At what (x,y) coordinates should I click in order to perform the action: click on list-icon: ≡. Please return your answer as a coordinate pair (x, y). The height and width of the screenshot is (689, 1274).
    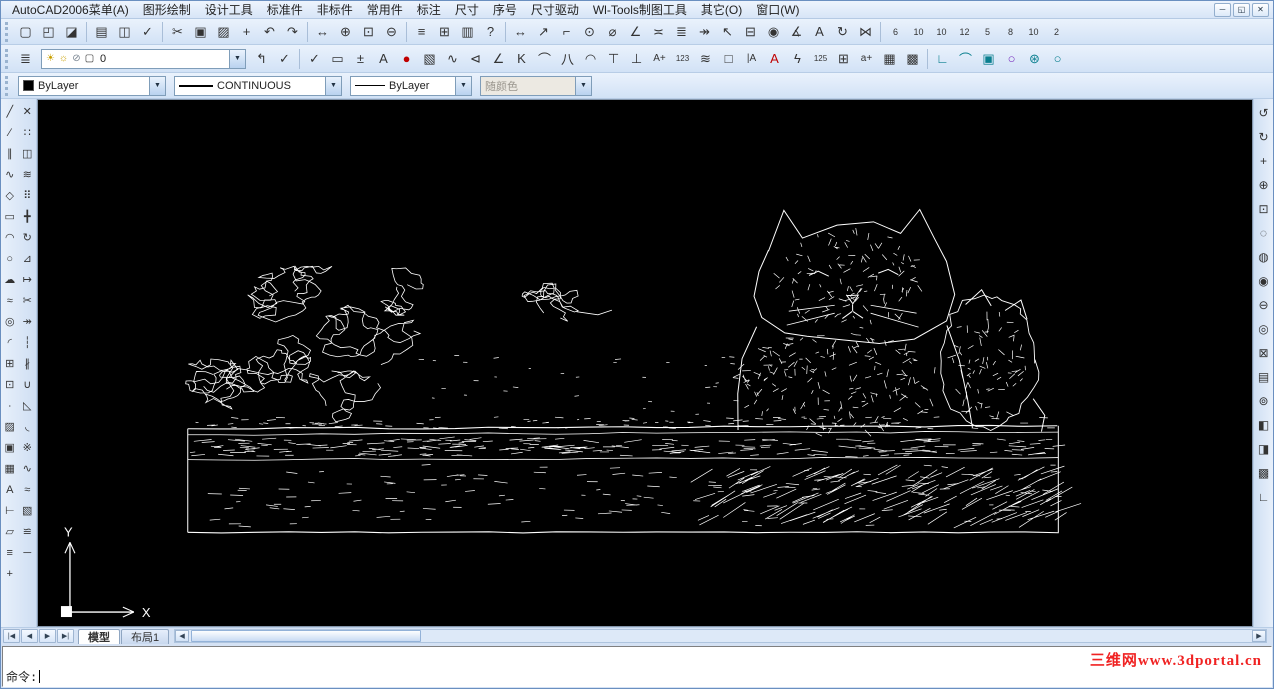
    Looking at the image, I should click on (9, 552).